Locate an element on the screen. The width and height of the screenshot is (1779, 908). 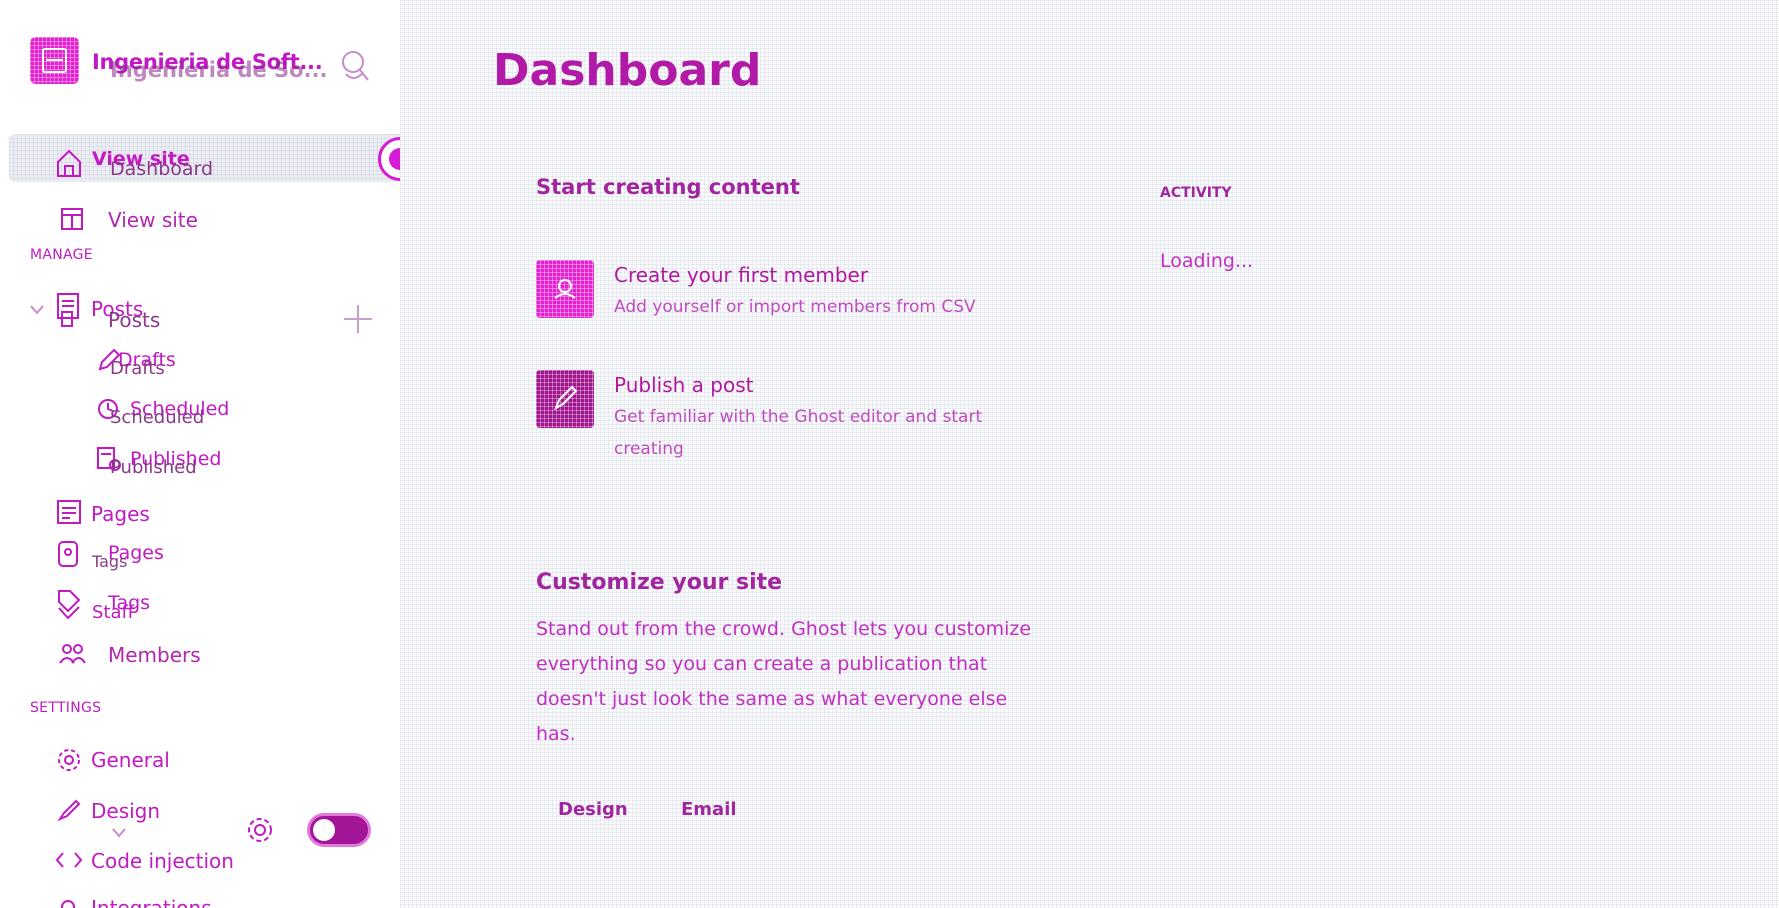
nav-item-code-injection: Code injection is located at coordinates (162, 861).